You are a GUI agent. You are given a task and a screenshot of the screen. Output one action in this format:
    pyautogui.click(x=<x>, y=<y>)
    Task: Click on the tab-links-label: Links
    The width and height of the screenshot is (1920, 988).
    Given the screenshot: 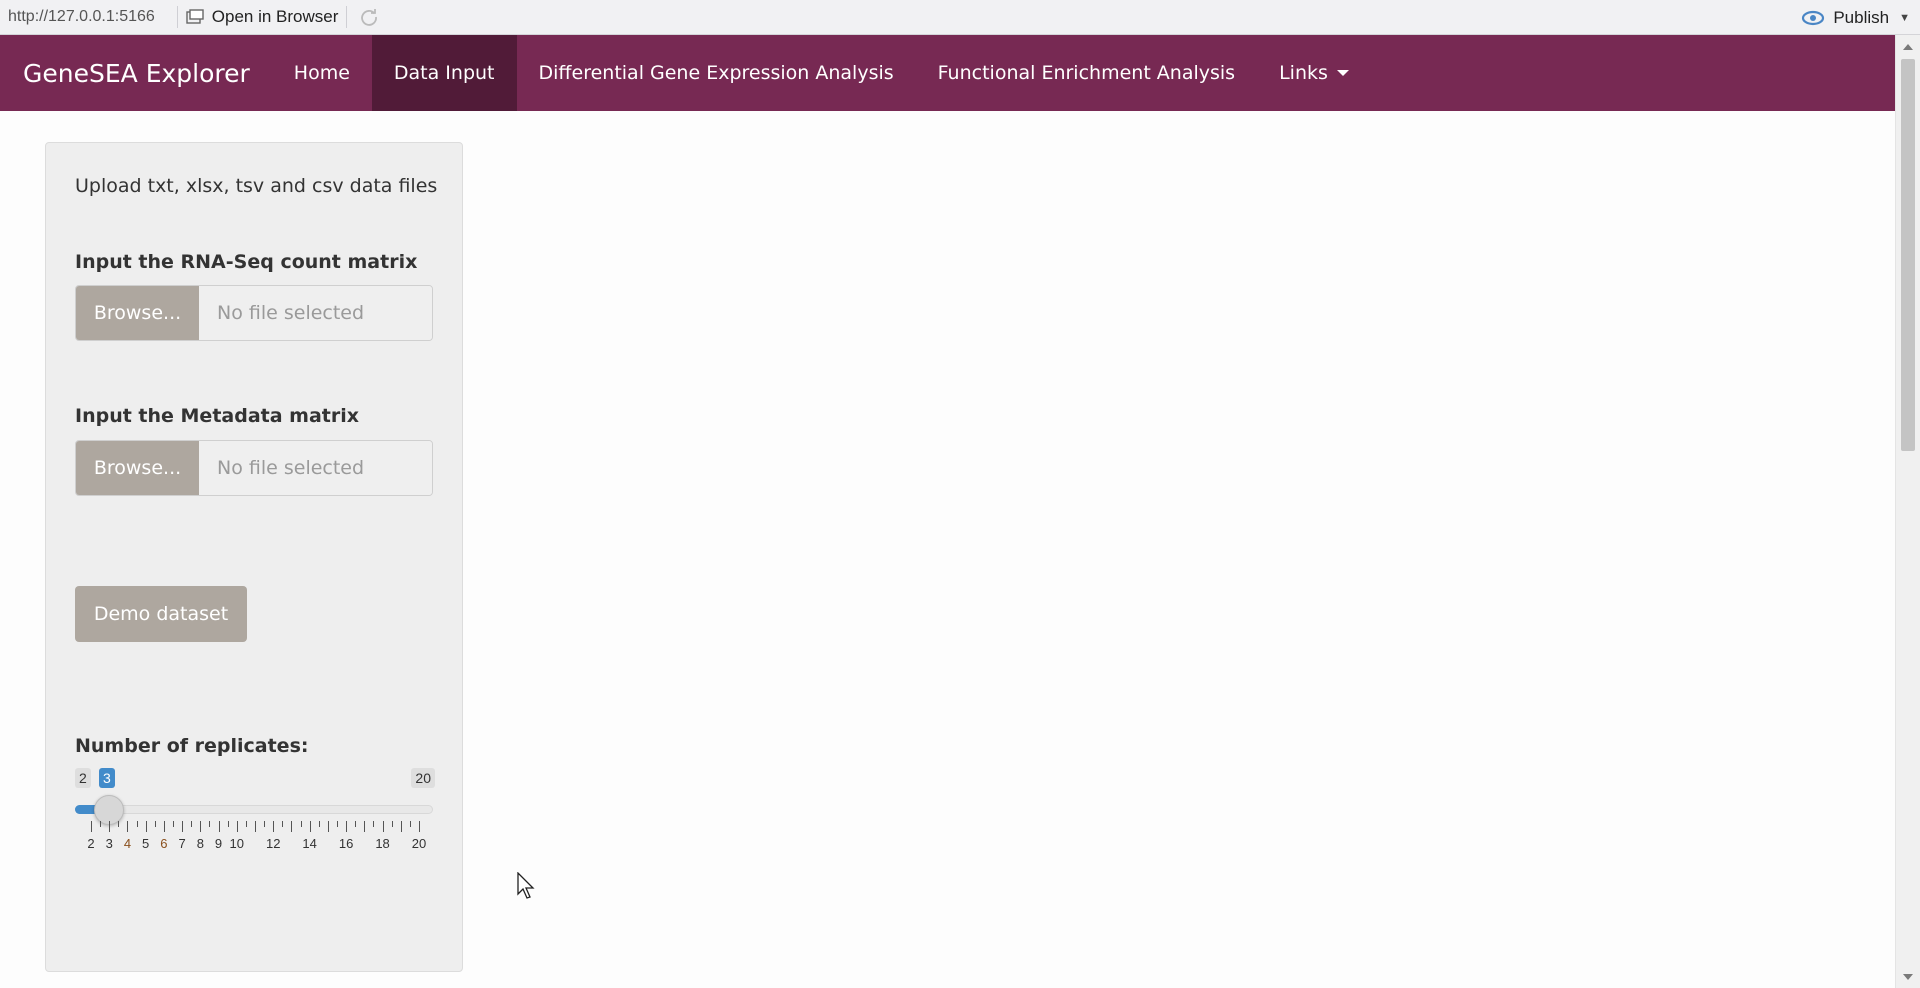 What is the action you would take?
    pyautogui.click(x=1303, y=73)
    